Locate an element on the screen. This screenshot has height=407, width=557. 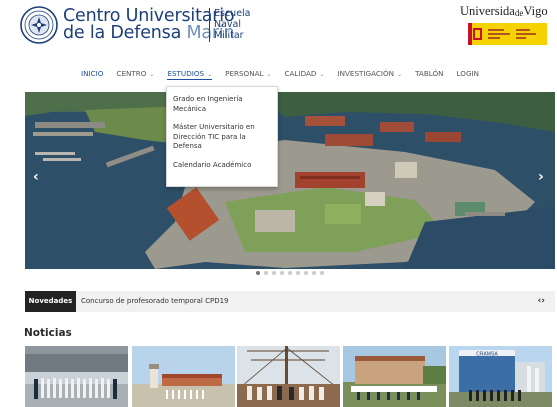
uvigo-text-1: Universida is located at coordinates (487, 11).